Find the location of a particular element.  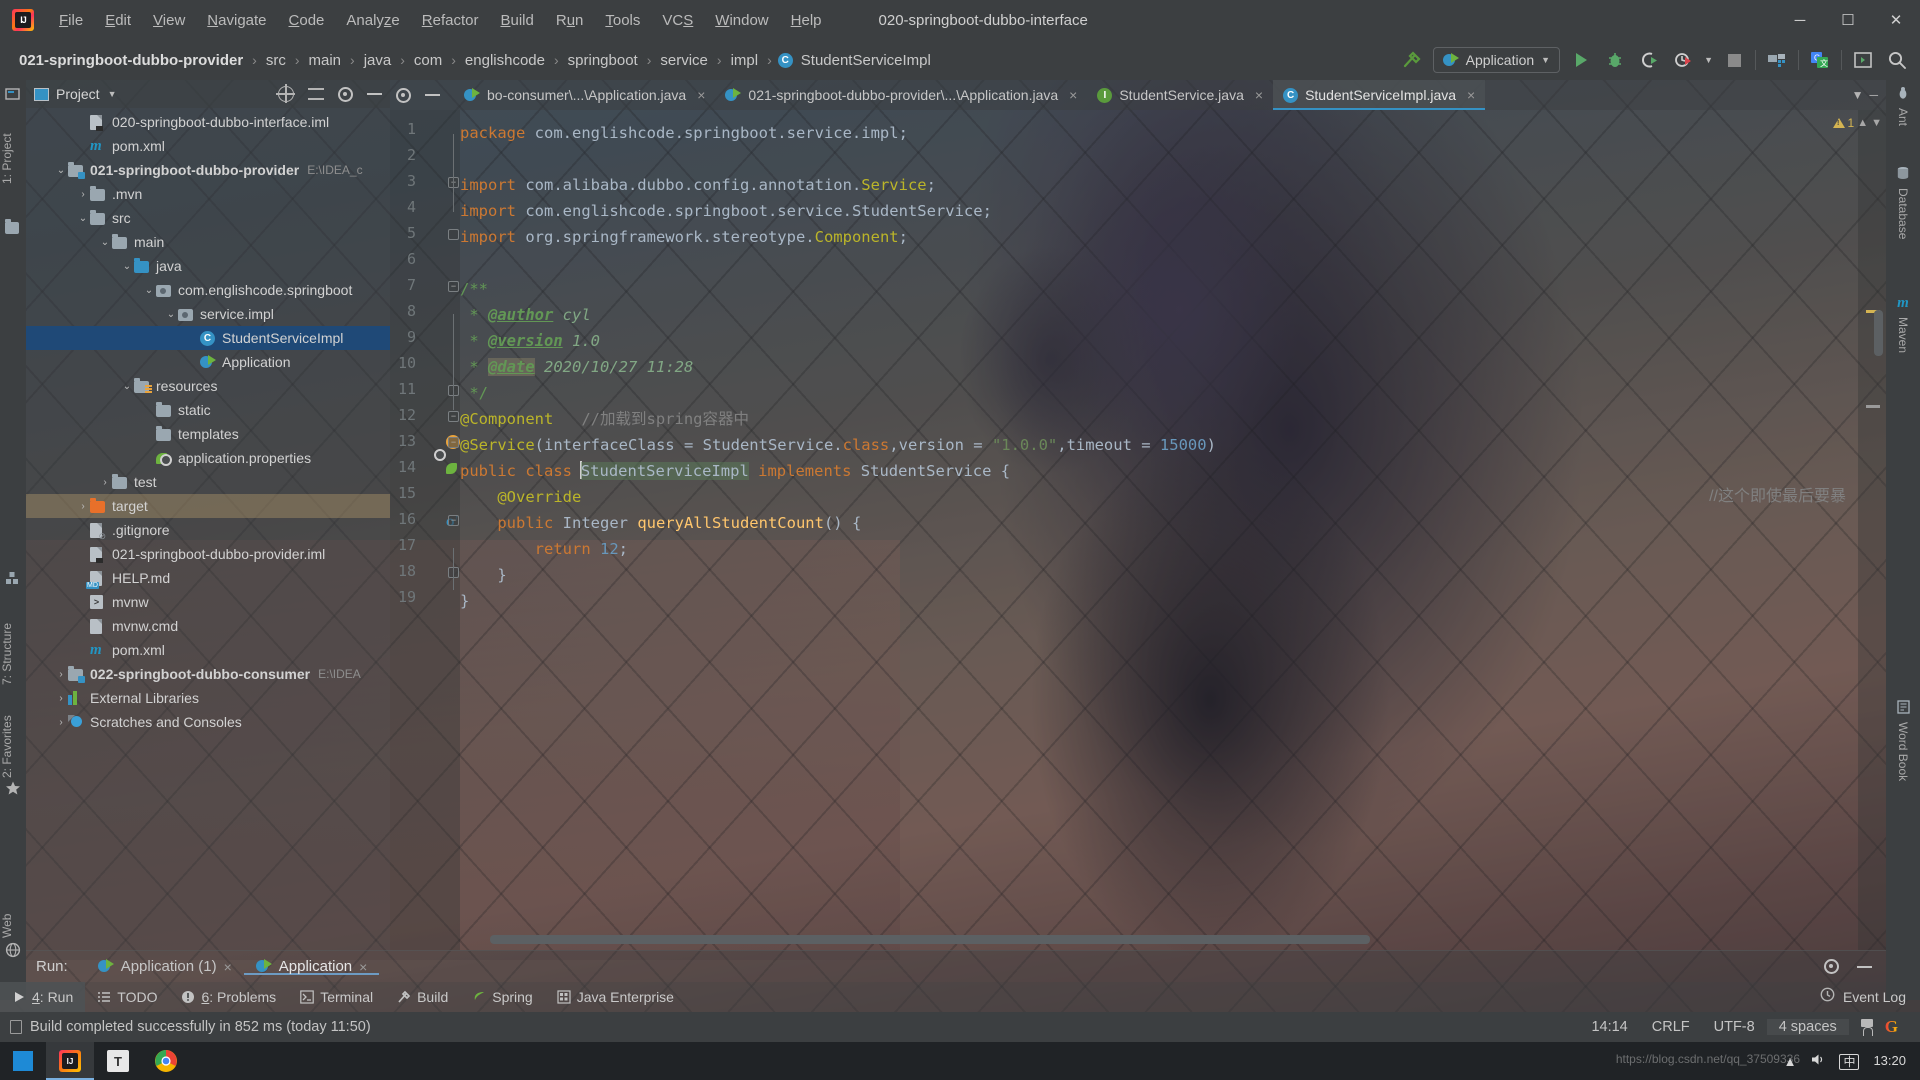

search-everywhere-icon is located at coordinates (1897, 60).